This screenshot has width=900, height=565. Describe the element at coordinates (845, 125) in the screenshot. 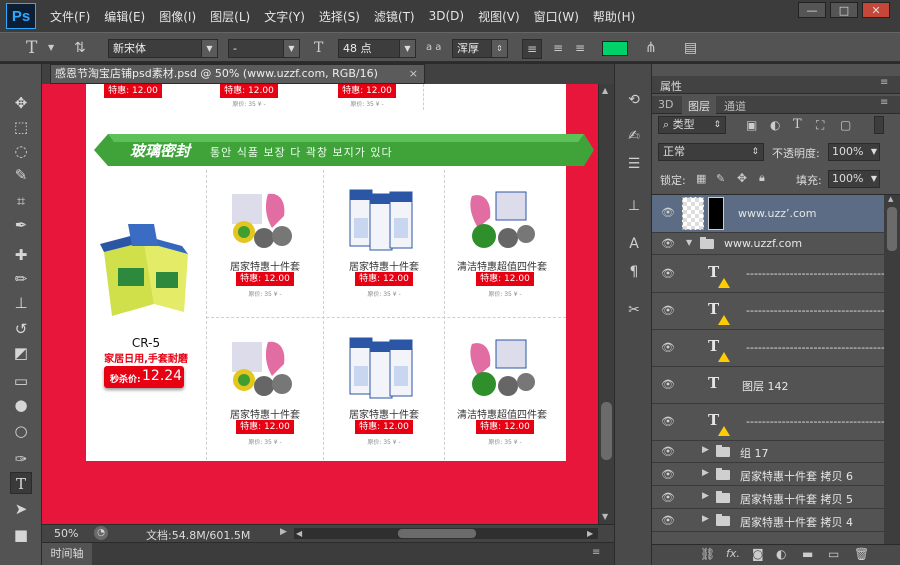

I see `filter-smart-object-icon: ▢` at that location.